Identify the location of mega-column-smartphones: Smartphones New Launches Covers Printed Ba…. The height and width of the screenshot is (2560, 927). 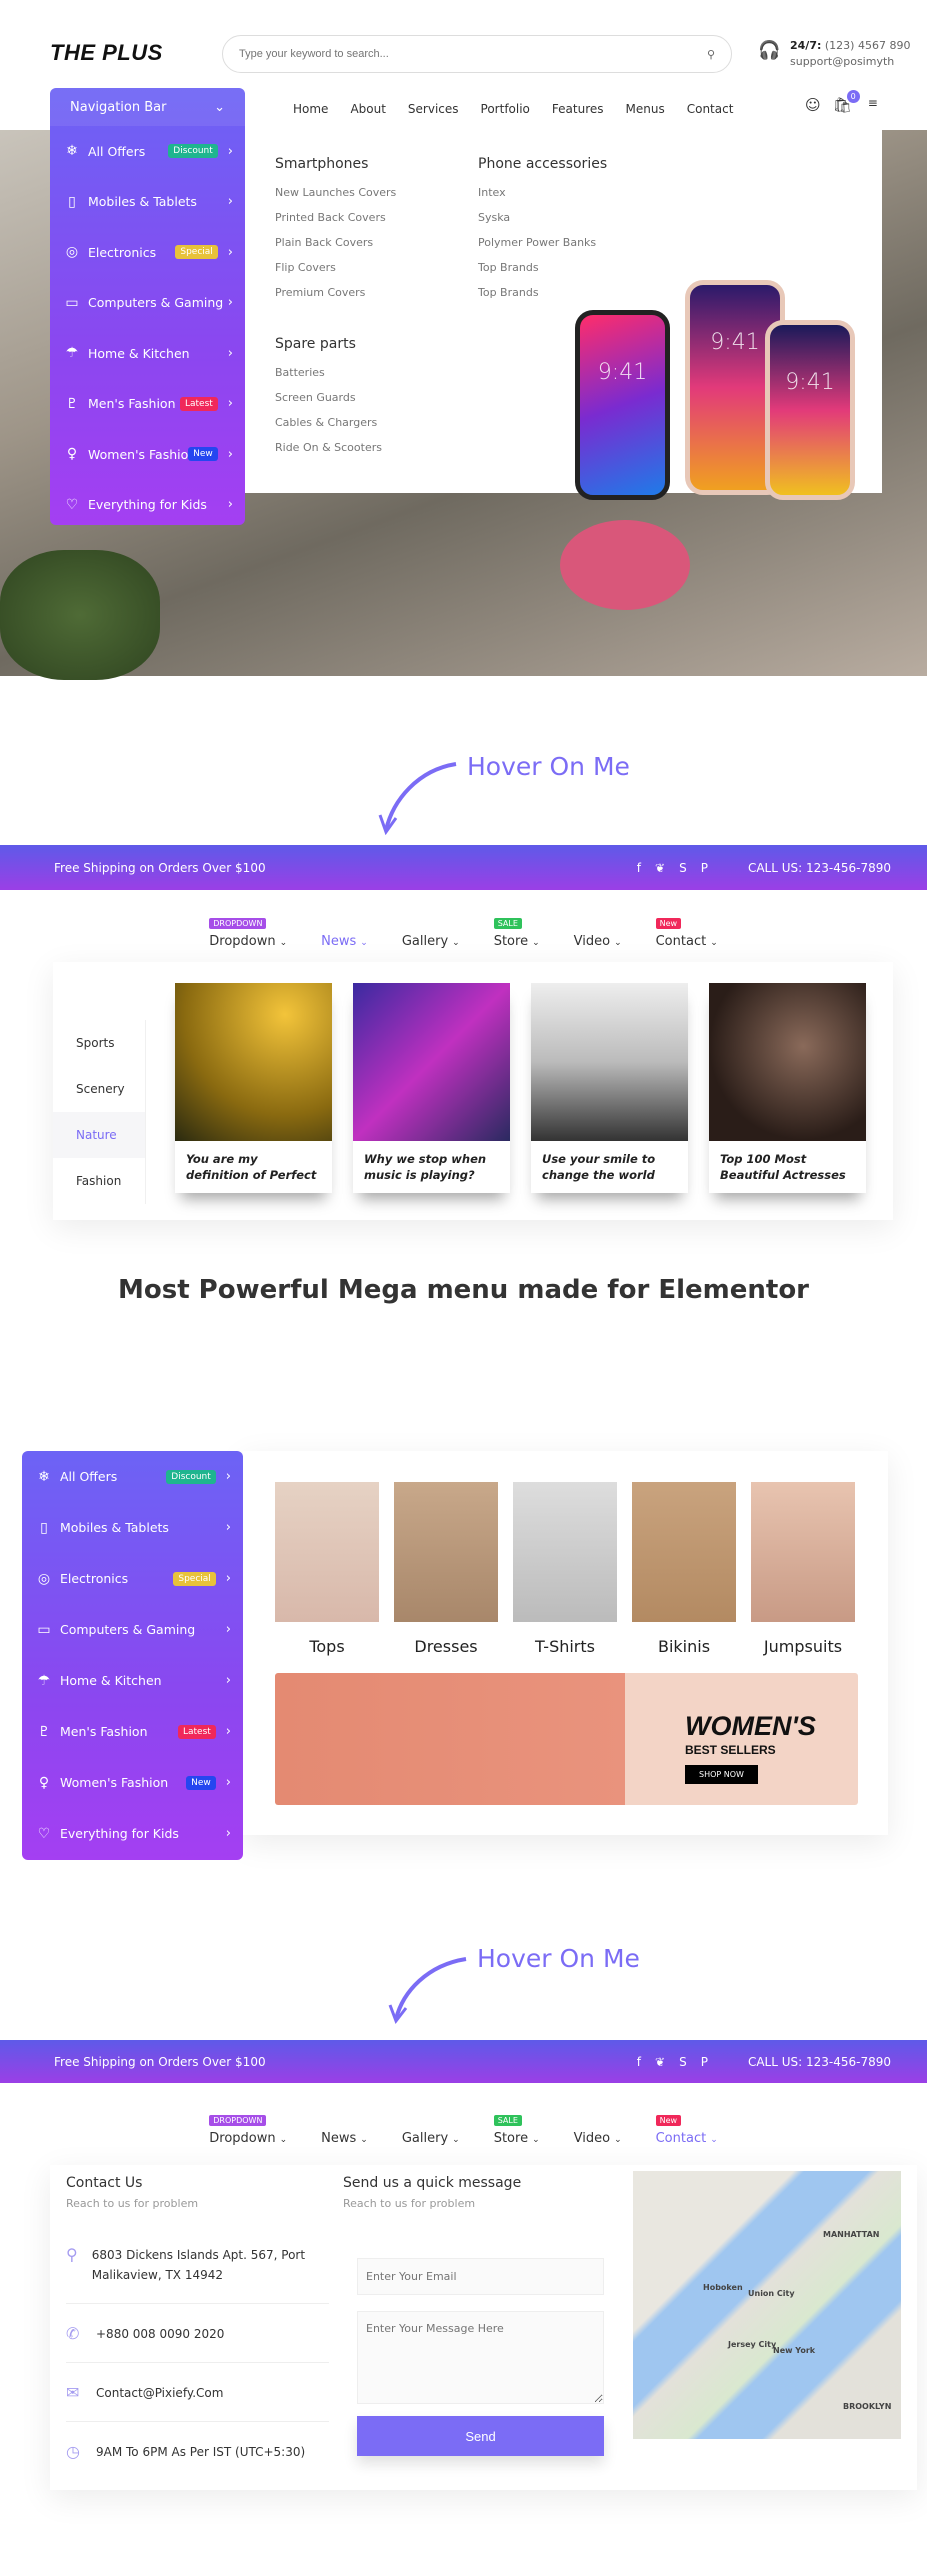
(335, 233).